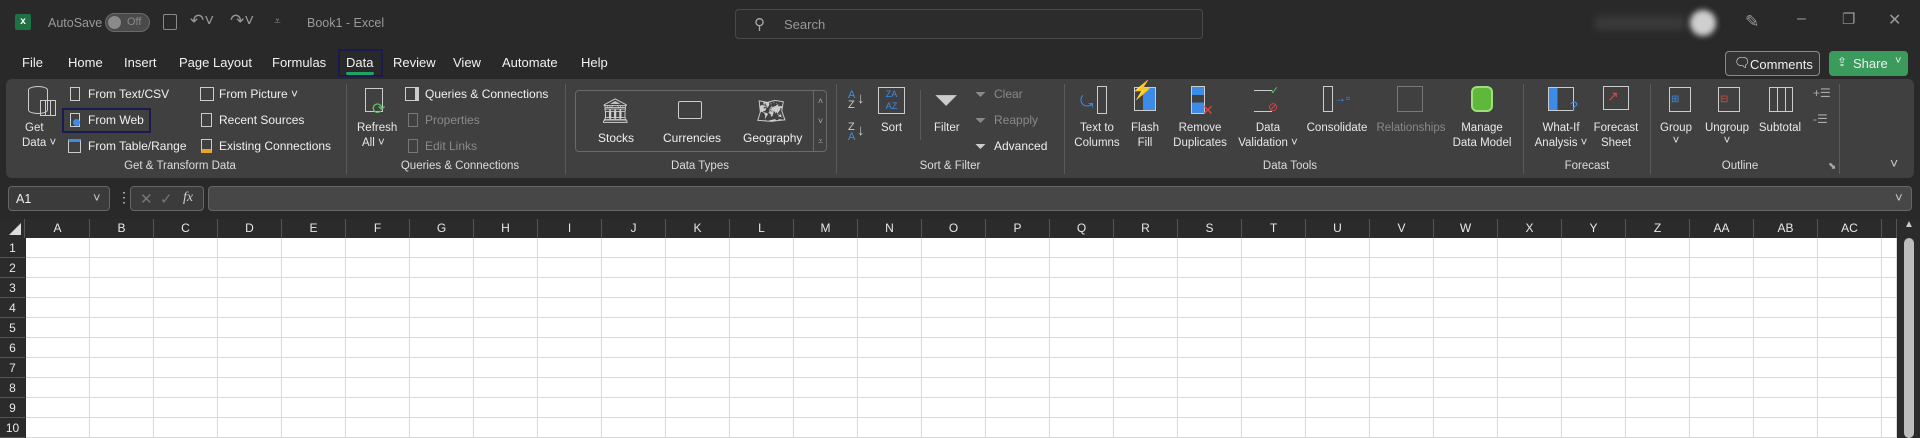 This screenshot has width=1920, height=438. Describe the element at coordinates (1848, 19) in the screenshot. I see `restore-icon: ❐` at that location.